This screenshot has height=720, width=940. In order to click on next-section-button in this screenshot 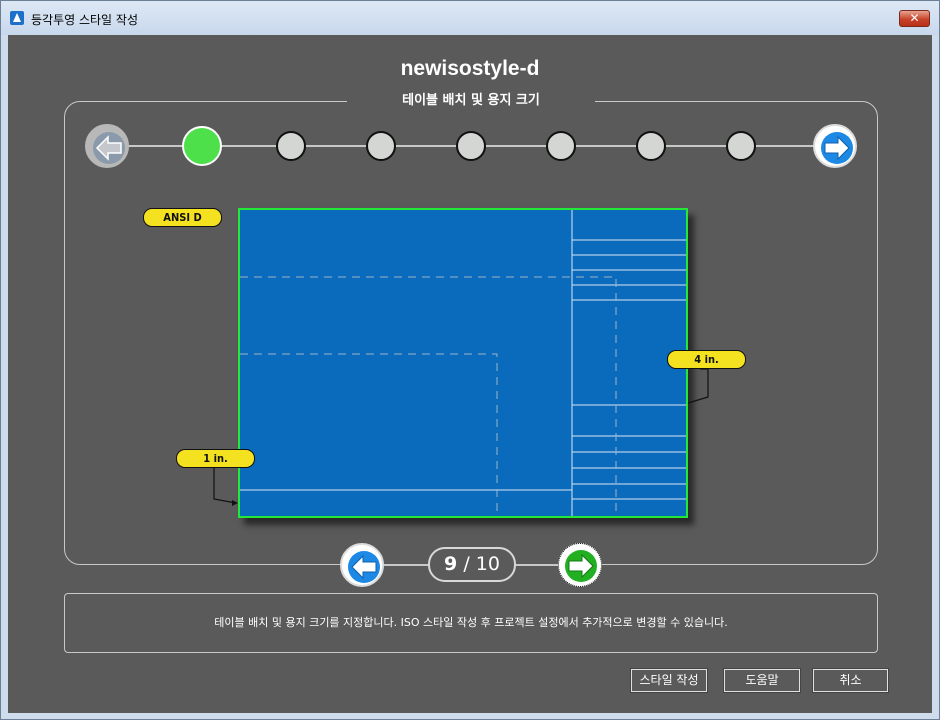, I will do `click(835, 146)`.